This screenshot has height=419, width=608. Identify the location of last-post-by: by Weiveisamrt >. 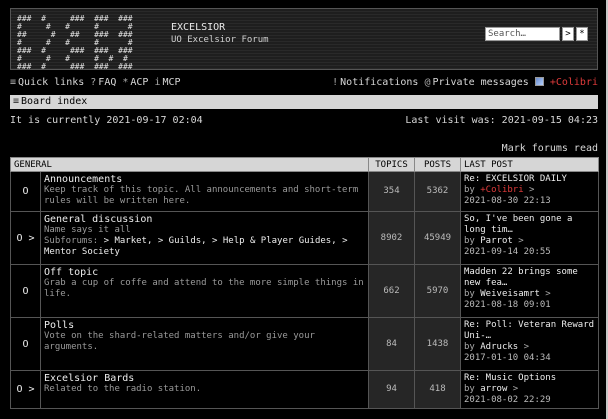
(507, 294).